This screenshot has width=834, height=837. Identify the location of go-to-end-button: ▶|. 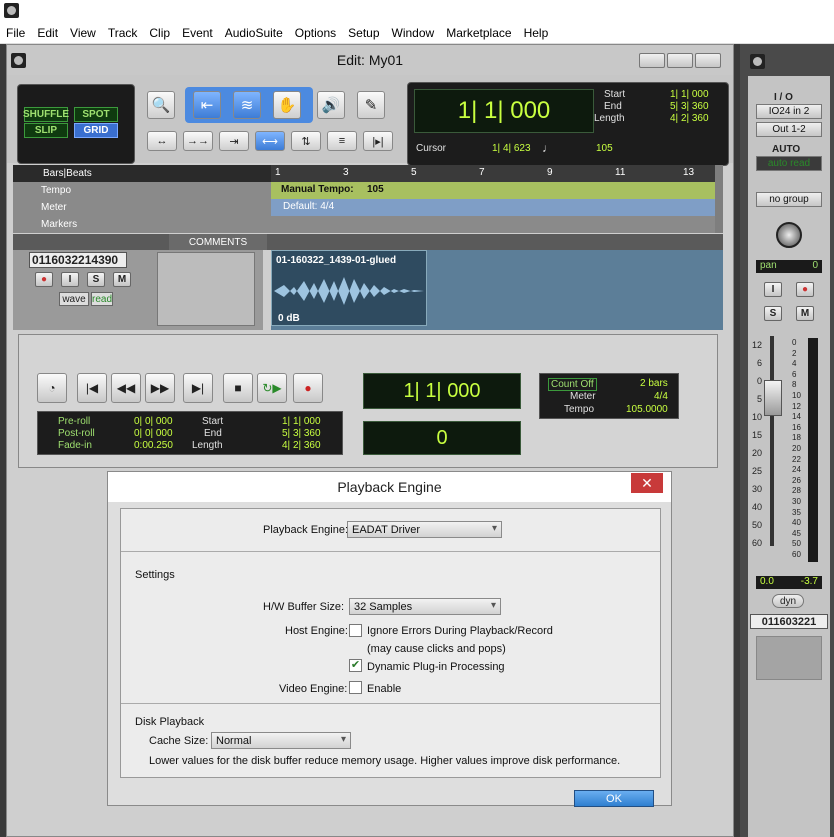
(198, 388).